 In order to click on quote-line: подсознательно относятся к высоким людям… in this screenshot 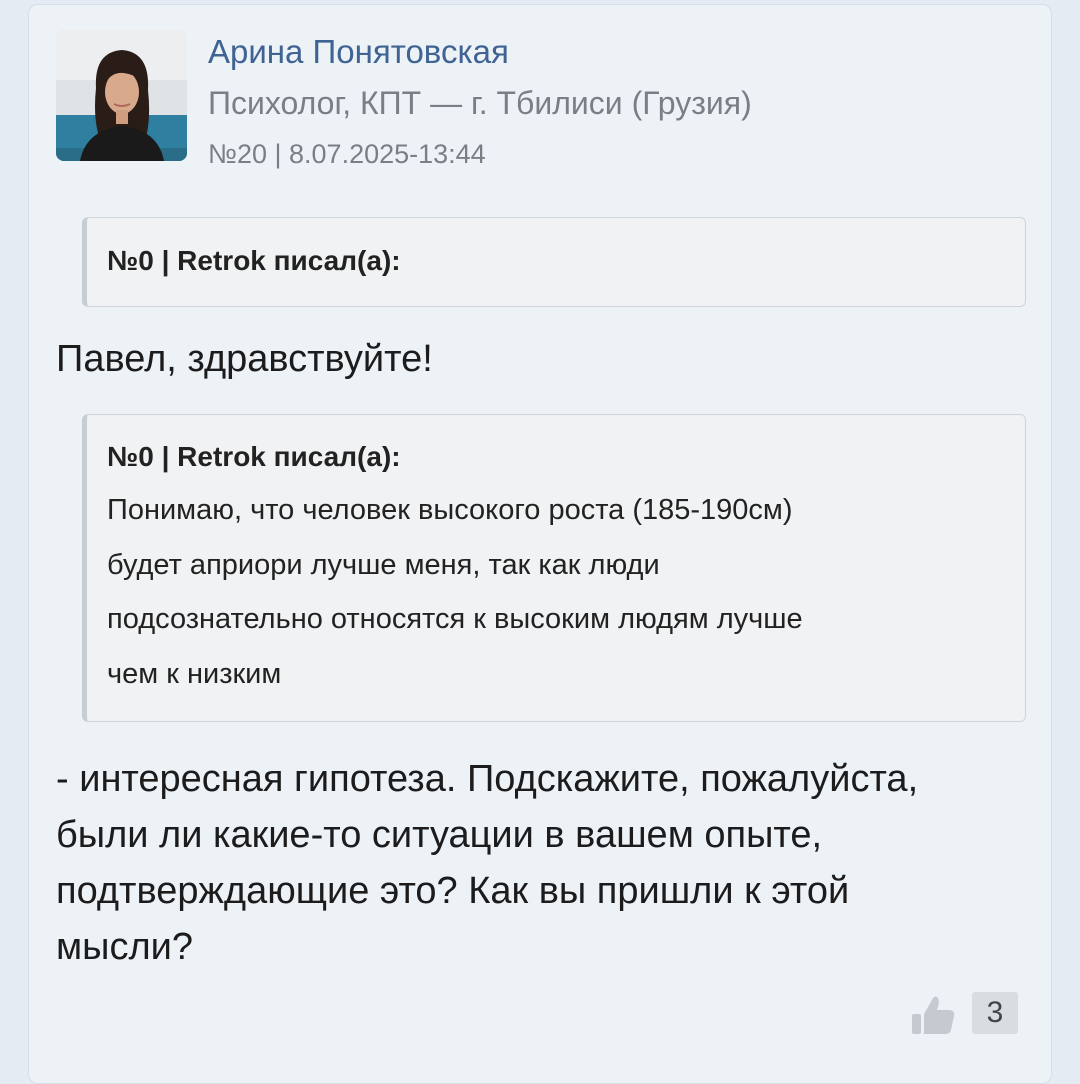, I will do `click(455, 619)`.